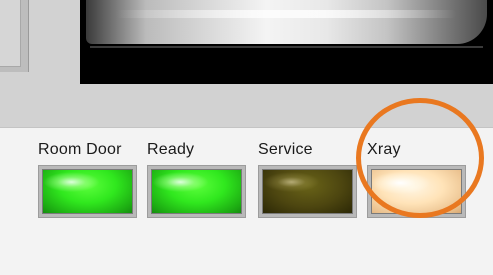  Describe the element at coordinates (10, 33) in the screenshot. I see `left-panel-inner` at that location.